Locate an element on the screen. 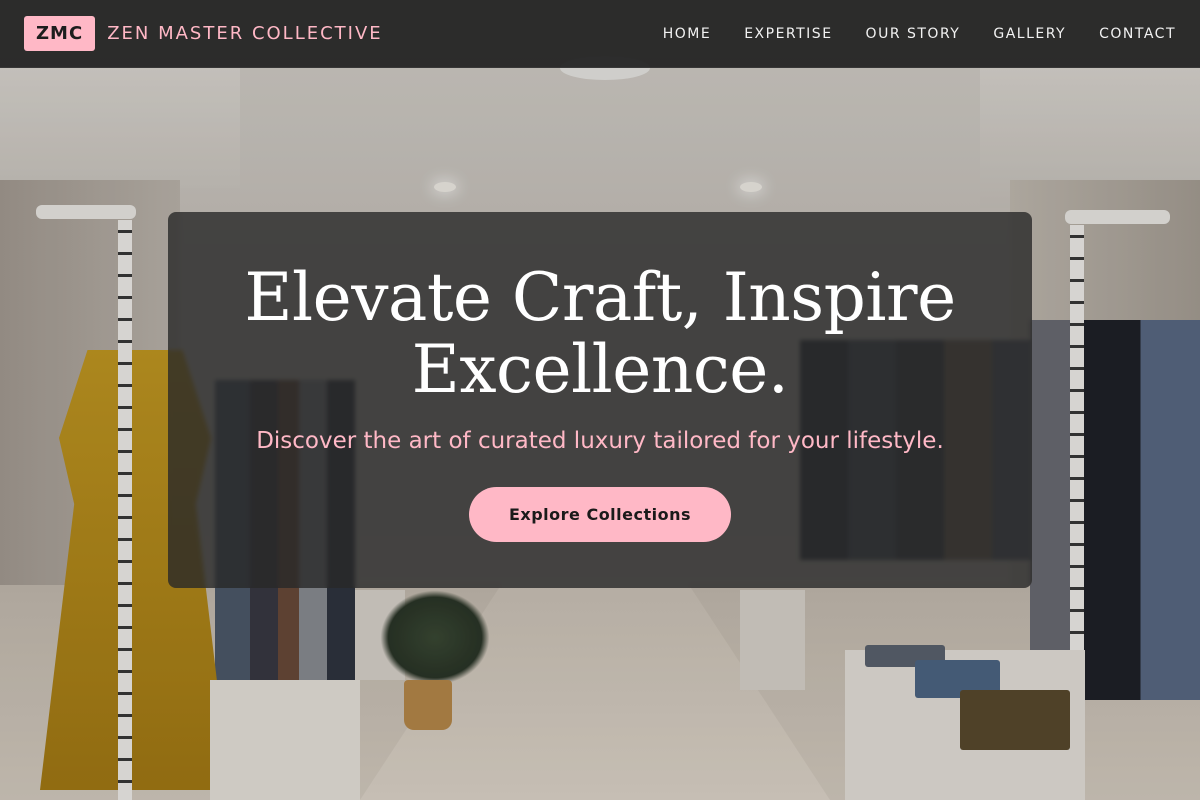  logo-badge: ZMC is located at coordinates (60, 33).